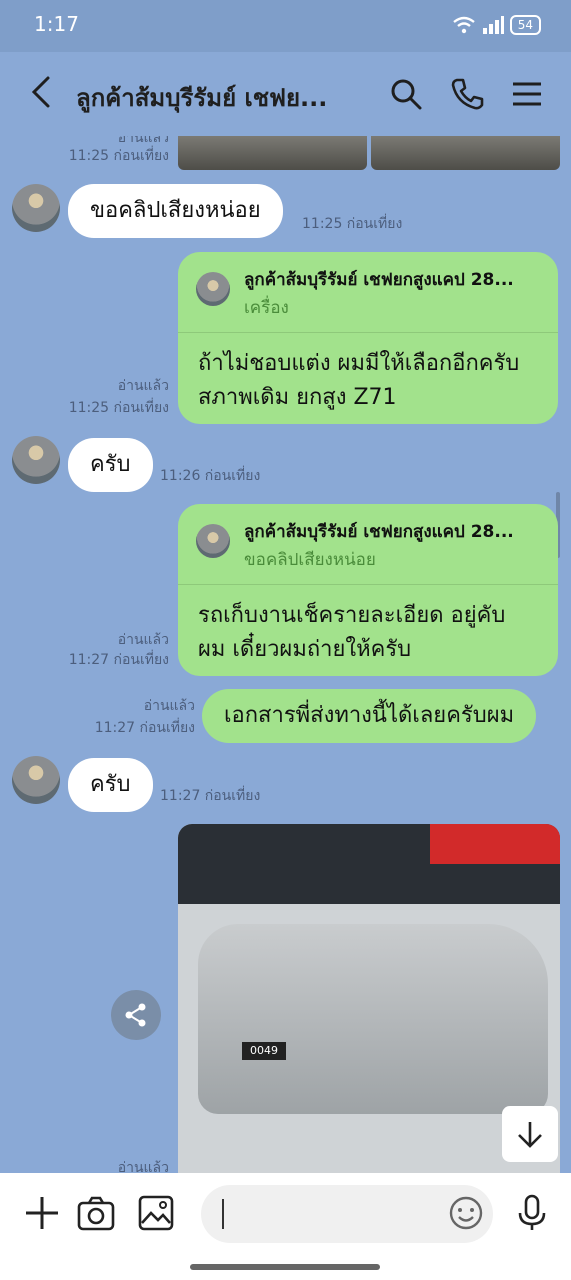 The height and width of the screenshot is (1280, 571). I want to click on message-line: รถเก็บงานเช็ครายละเอียด อยู่คับ, so click(352, 615).